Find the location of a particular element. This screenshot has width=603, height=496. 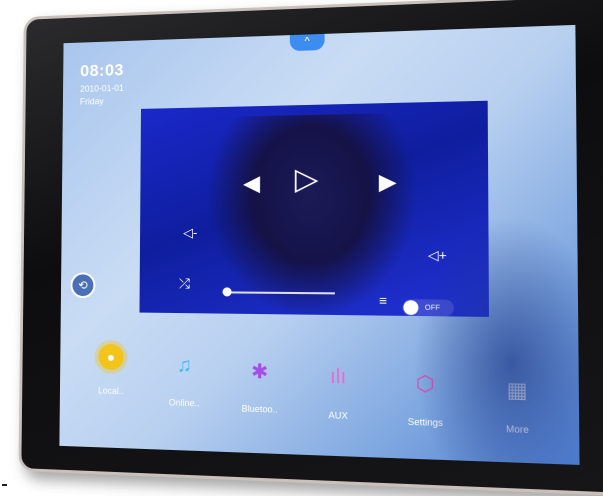

settings-hexagon-icon: ⬡ is located at coordinates (425, 384).